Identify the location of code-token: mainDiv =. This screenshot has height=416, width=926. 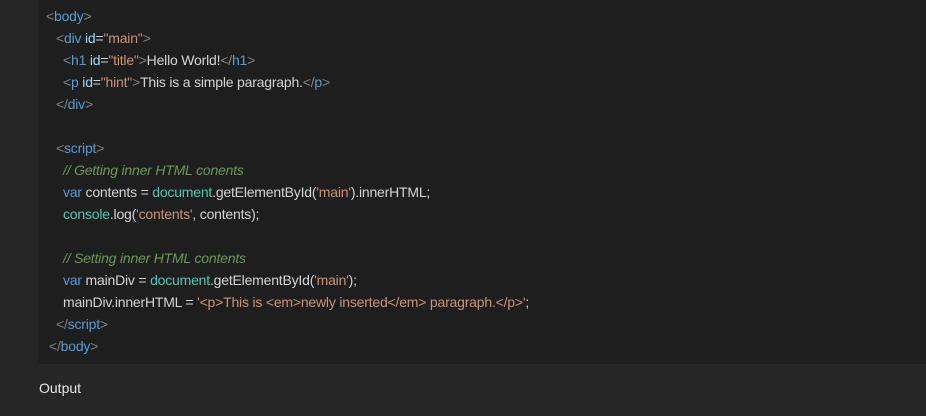
(116, 280).